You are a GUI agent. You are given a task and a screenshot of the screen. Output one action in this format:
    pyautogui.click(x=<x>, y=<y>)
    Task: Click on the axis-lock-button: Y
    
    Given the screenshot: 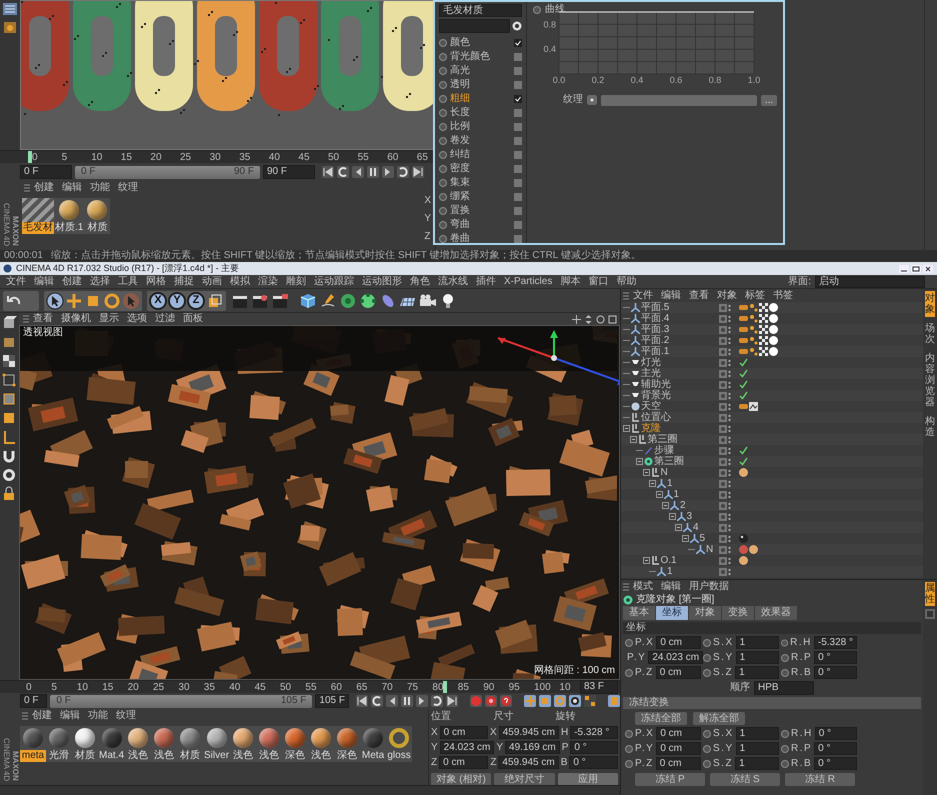 What is the action you would take?
    pyautogui.click(x=177, y=301)
    